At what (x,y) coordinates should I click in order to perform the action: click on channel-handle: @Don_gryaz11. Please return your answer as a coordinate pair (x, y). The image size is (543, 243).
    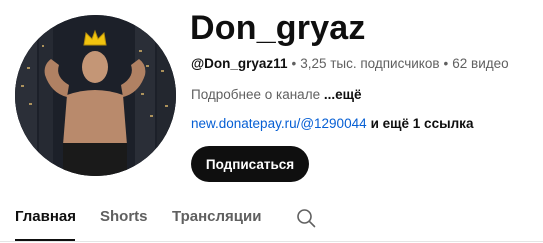
    Looking at the image, I should click on (239, 63).